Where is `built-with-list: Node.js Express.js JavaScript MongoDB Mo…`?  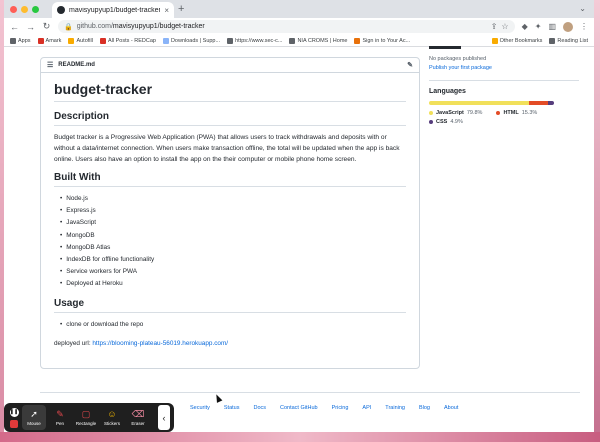 built-with-list: Node.js Express.js JavaScript MongoDB Mo… is located at coordinates (230, 242).